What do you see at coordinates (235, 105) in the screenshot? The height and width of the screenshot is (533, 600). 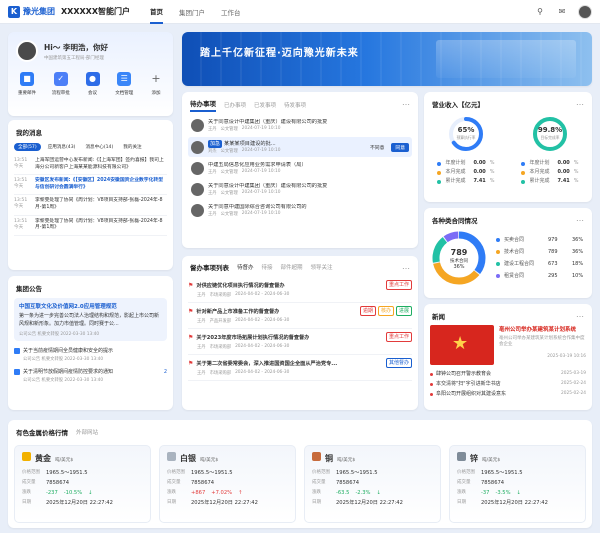 I see `todo-tab-done: 已办事项` at bounding box center [235, 105].